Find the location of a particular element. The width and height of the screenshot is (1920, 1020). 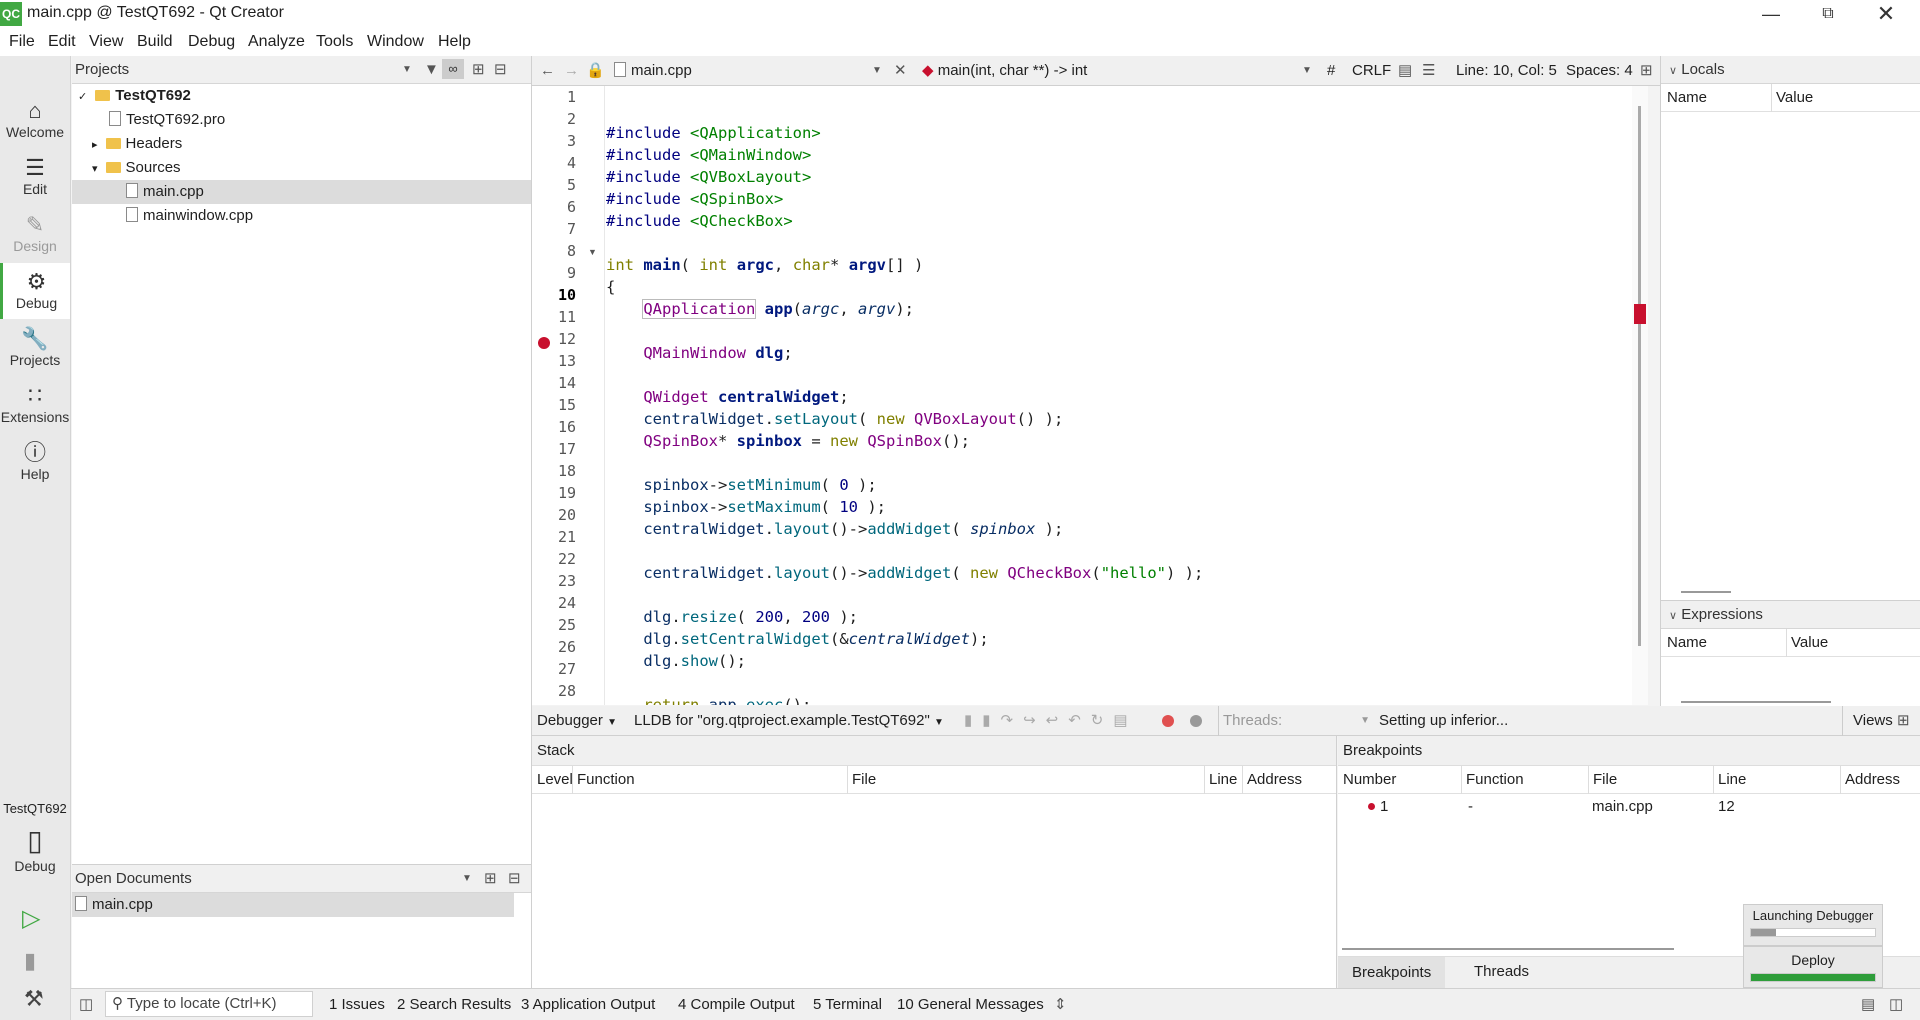

kit-selector: ▯ Debug is located at coordinates (35, 853).